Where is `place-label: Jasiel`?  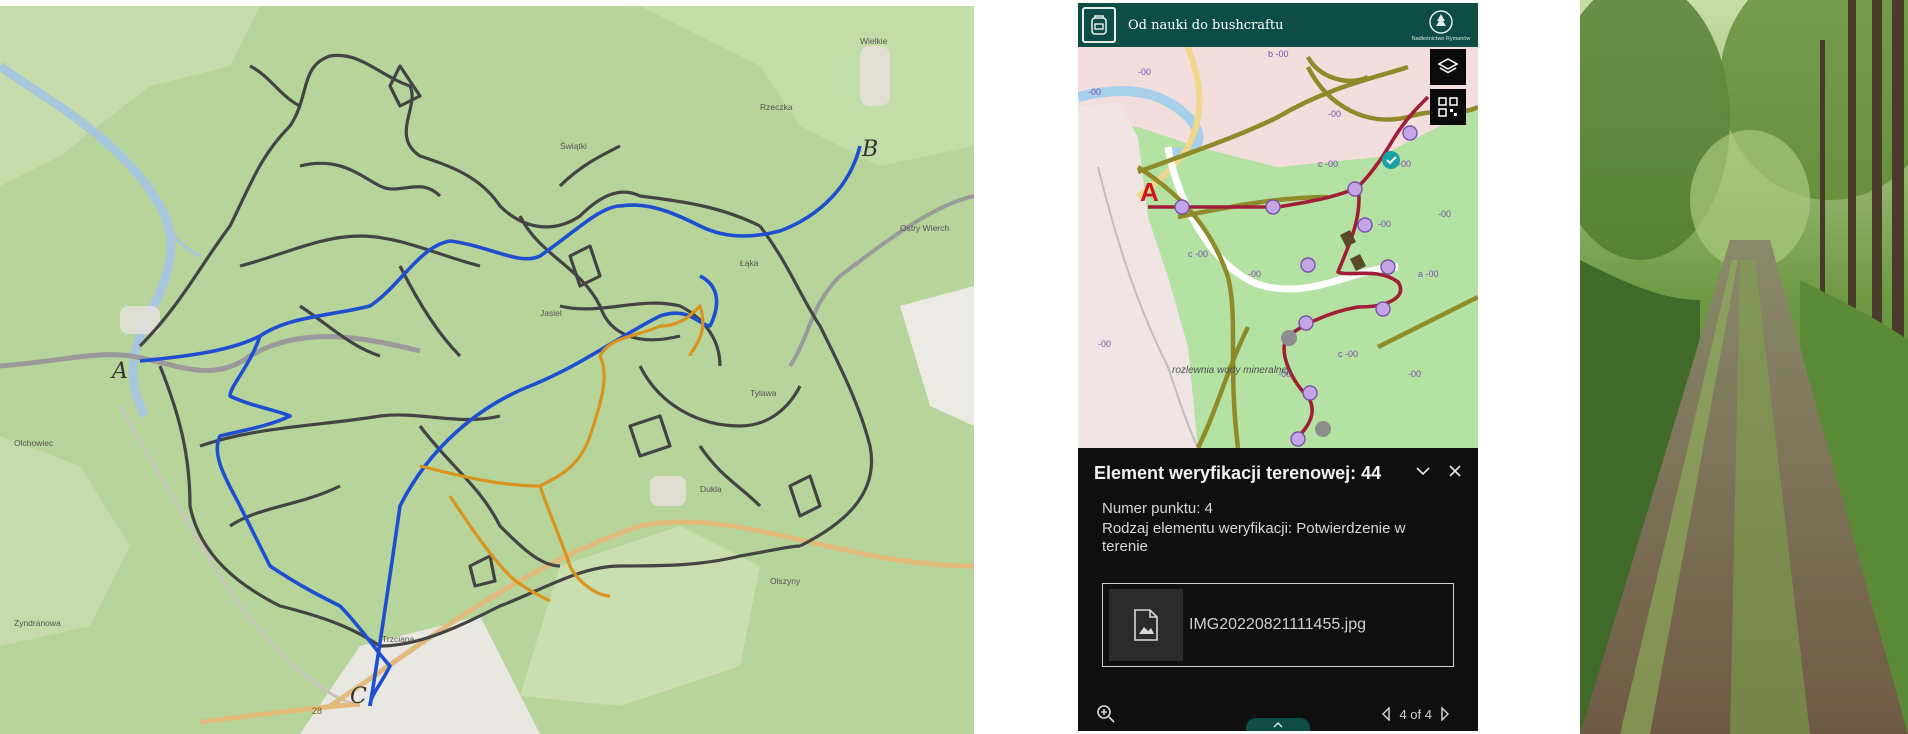
place-label: Jasiel is located at coordinates (551, 313).